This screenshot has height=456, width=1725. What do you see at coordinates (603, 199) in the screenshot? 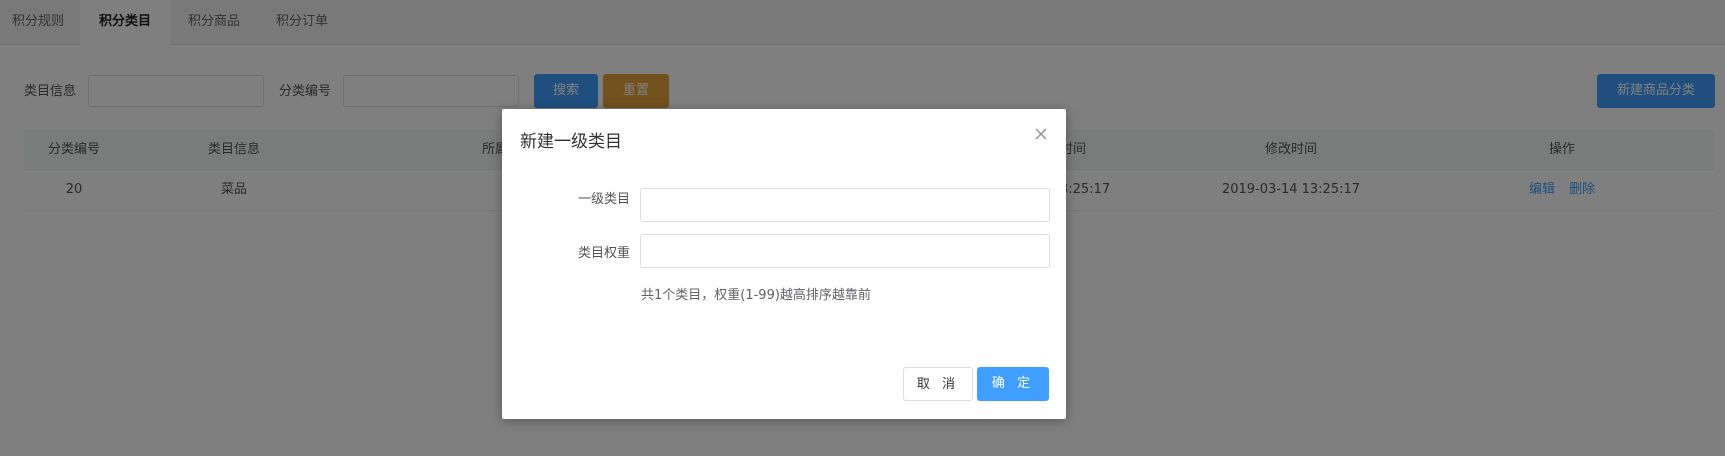
I see `level1-category-label: 一级类目` at bounding box center [603, 199].